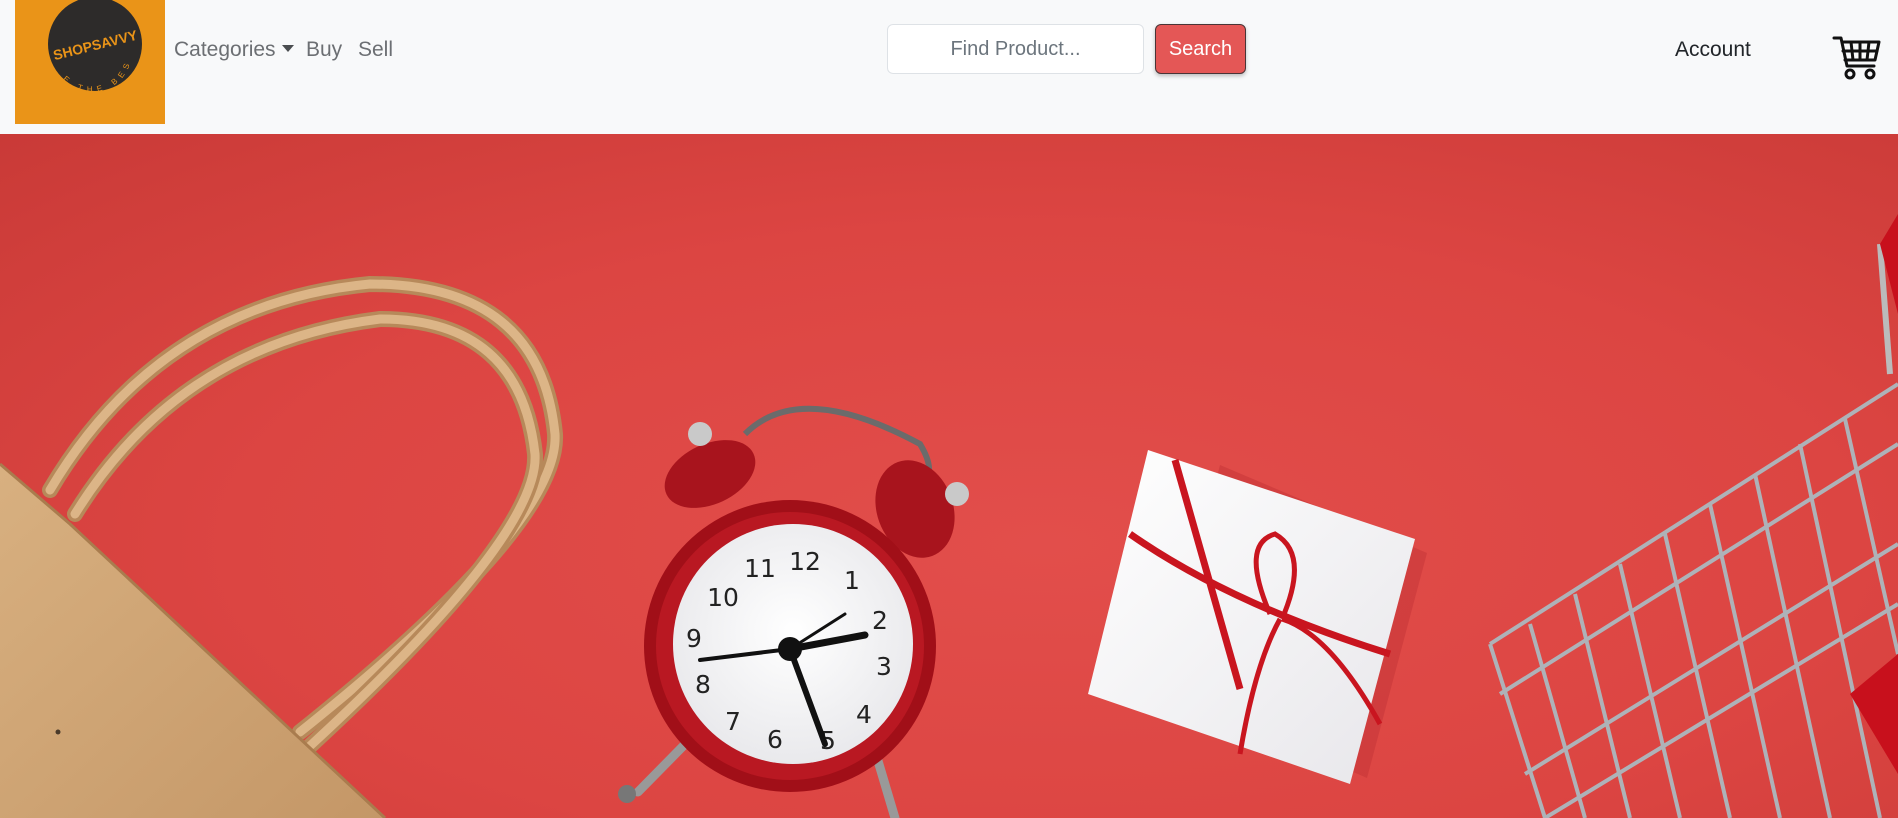  Describe the element at coordinates (1257, 617) in the screenshot. I see `gift-box-illustration` at that location.